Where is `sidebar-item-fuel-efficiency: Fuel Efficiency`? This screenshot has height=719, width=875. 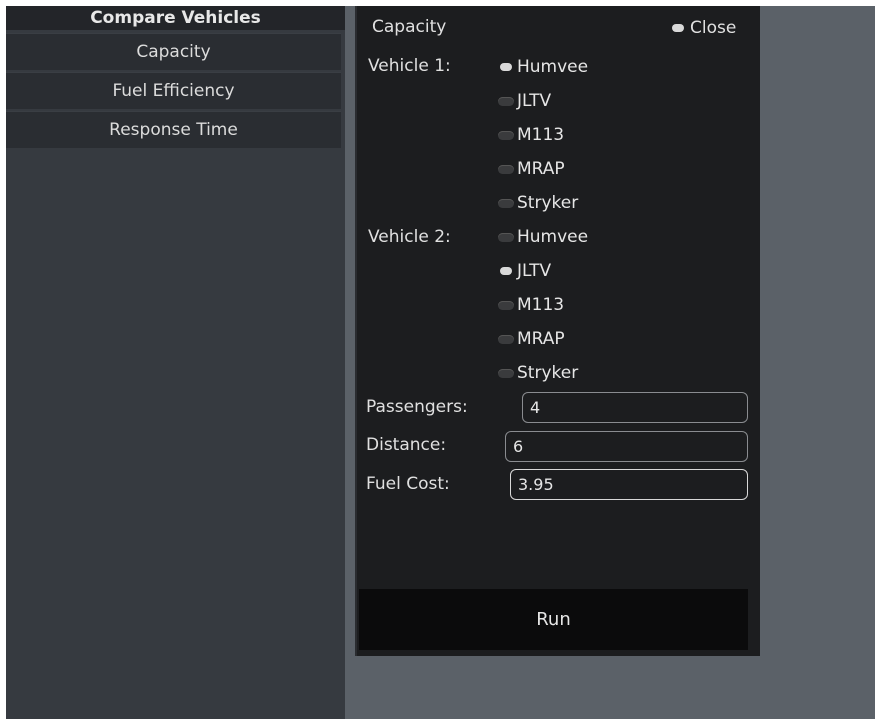
sidebar-item-fuel-efficiency: Fuel Efficiency is located at coordinates (173, 90).